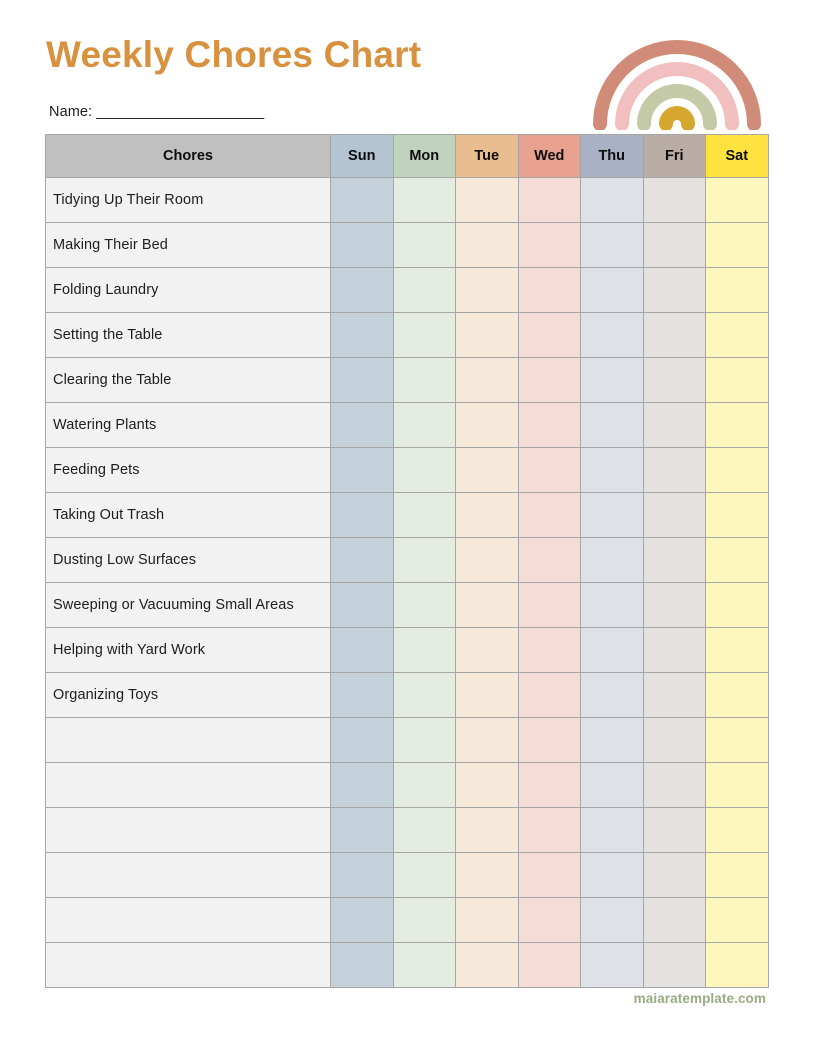 This screenshot has height=1049, width=814. What do you see at coordinates (188, 650) in the screenshot?
I see `chore-label-cell: Helping with Yard Work` at bounding box center [188, 650].